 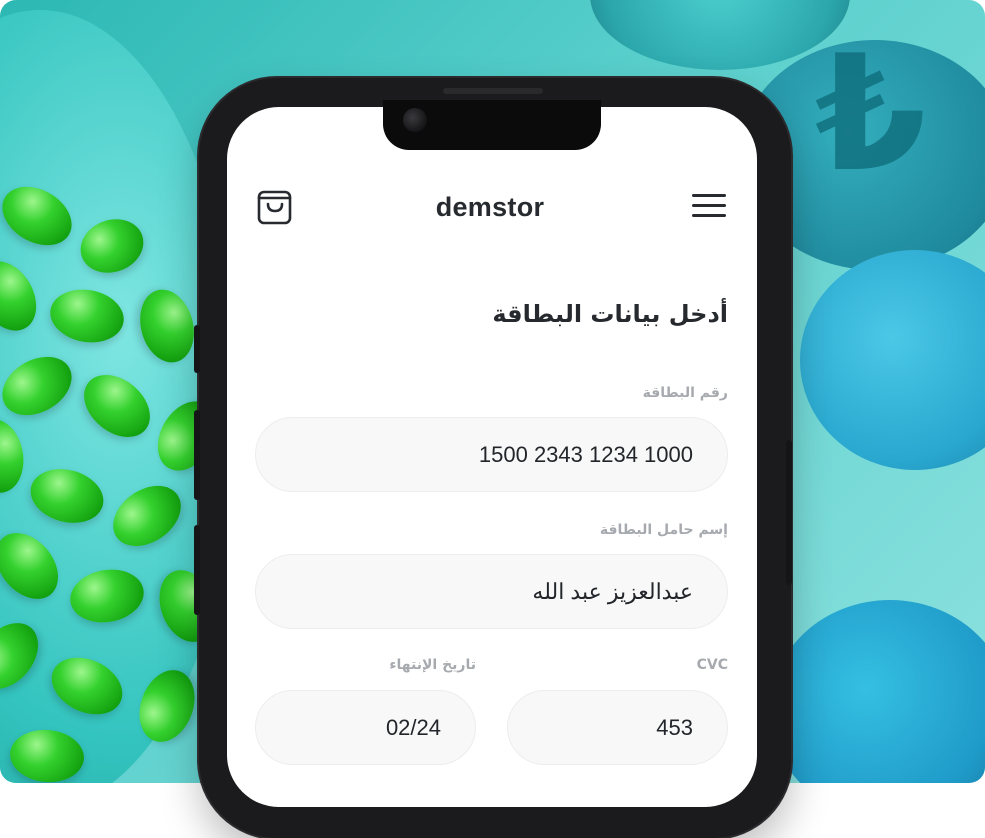 What do you see at coordinates (685, 393) in the screenshot?
I see `card-number-label: رقم البطاقة` at bounding box center [685, 393].